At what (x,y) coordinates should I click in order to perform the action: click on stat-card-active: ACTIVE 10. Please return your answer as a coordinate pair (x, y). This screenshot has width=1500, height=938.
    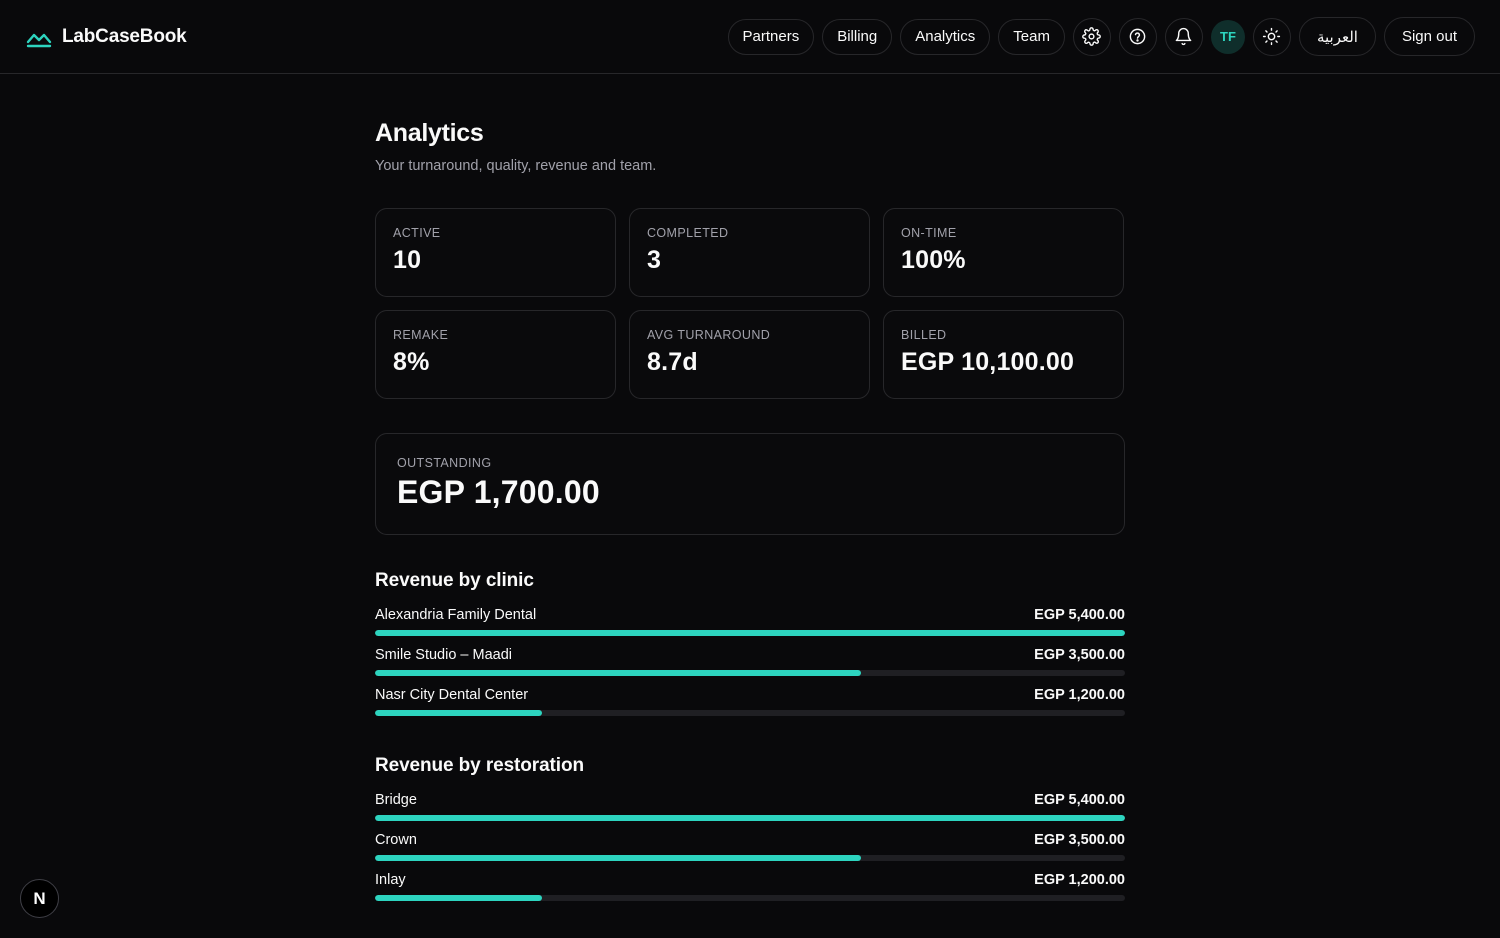
    Looking at the image, I should click on (495, 252).